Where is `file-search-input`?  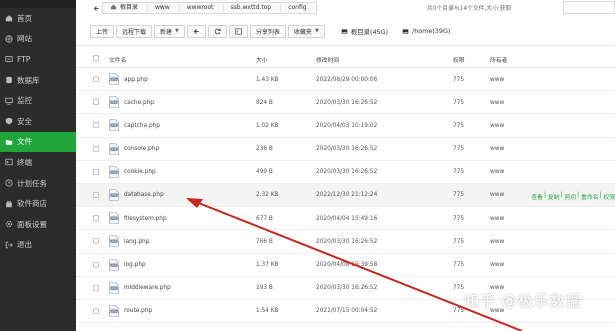 file-search-input is located at coordinates (589, 7).